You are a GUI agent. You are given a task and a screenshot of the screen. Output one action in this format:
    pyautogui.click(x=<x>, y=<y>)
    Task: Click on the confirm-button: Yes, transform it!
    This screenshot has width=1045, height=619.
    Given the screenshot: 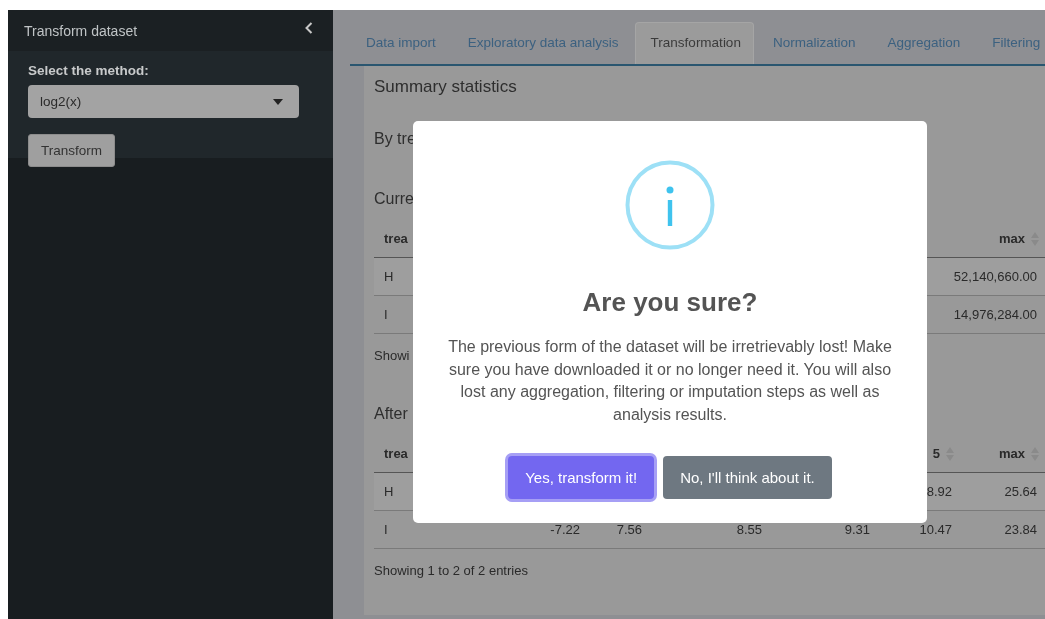 What is the action you would take?
    pyautogui.click(x=581, y=477)
    